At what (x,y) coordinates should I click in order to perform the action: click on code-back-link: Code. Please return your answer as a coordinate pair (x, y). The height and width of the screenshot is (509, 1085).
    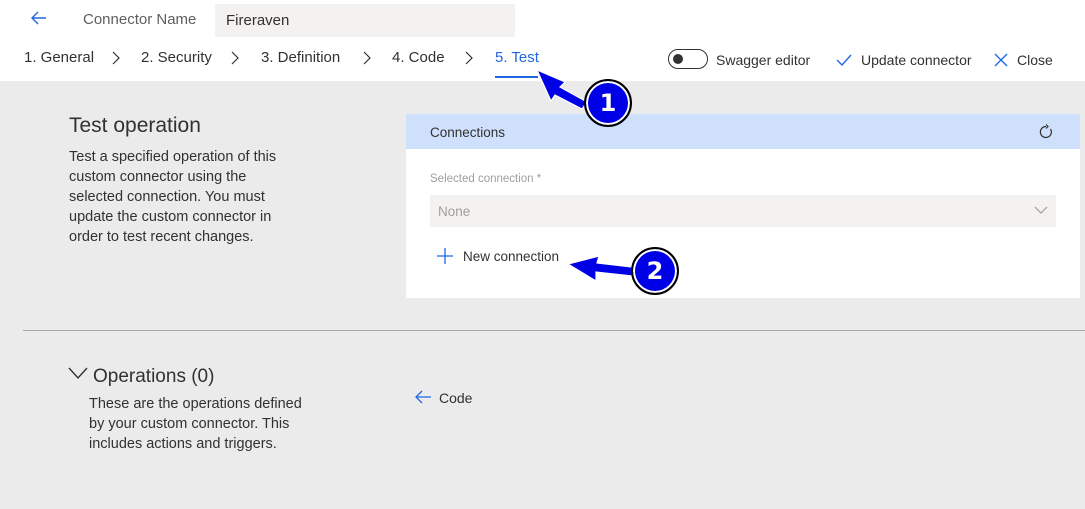
    Looking at the image, I should click on (454, 397).